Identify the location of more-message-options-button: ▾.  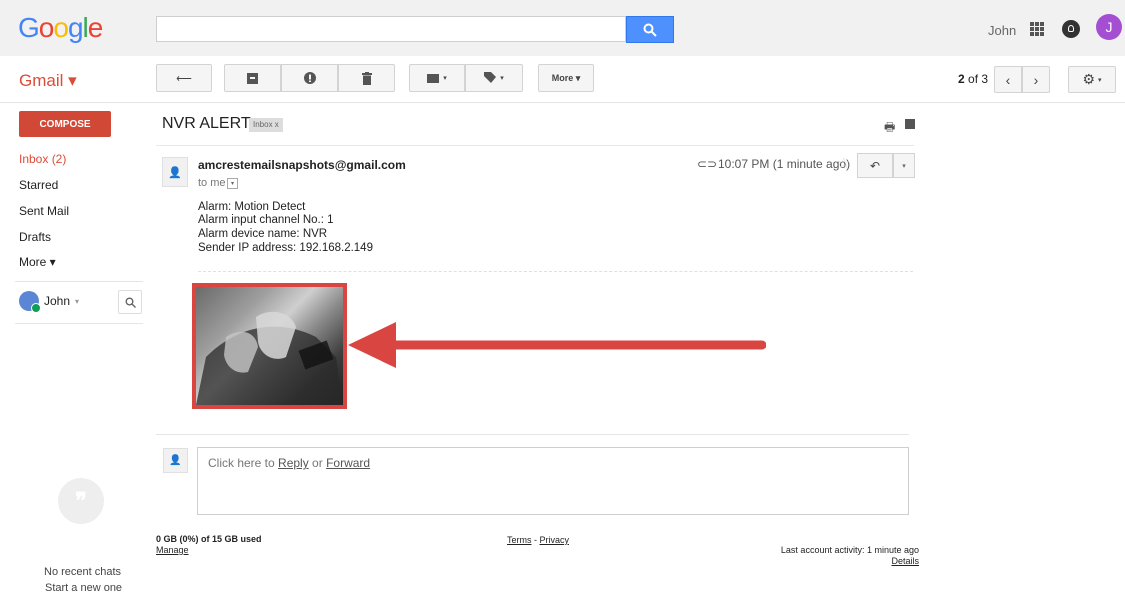
(904, 165).